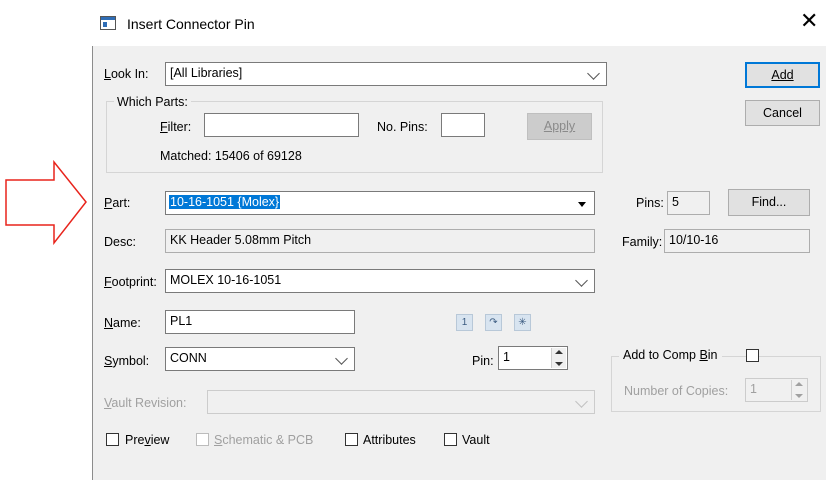 The image size is (826, 480). I want to click on vault-label: Vault, so click(476, 440).